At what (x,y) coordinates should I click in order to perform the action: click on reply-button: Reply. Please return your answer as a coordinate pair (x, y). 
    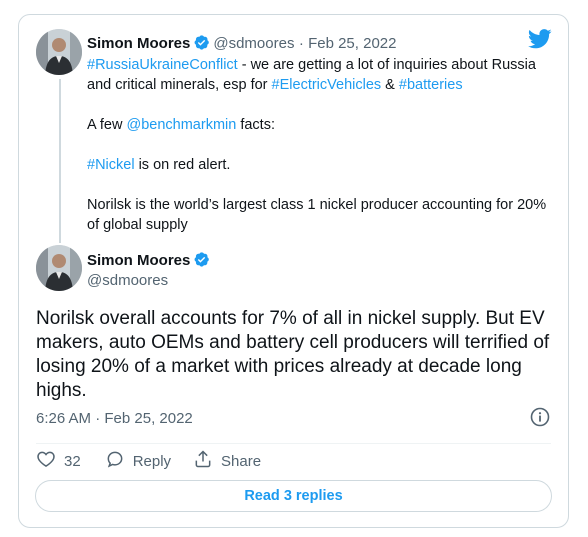
    Looking at the image, I should click on (138, 461).